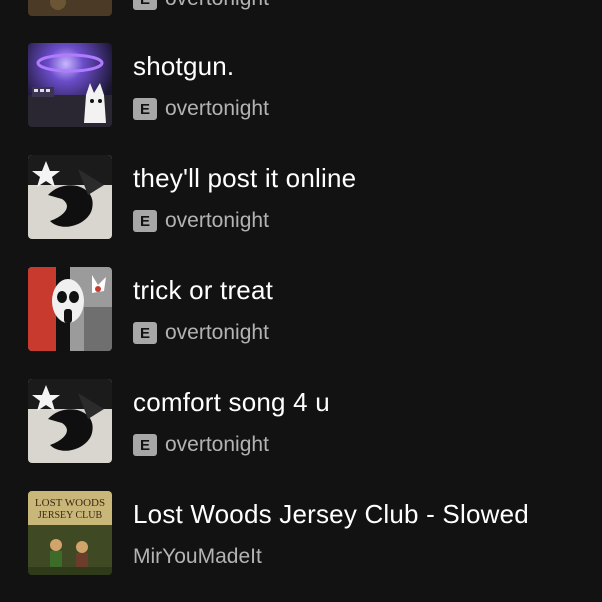 The width and height of the screenshot is (602, 602). What do you see at coordinates (70, 515) in the screenshot?
I see `album-art-text: JERSEY CLUB` at bounding box center [70, 515].